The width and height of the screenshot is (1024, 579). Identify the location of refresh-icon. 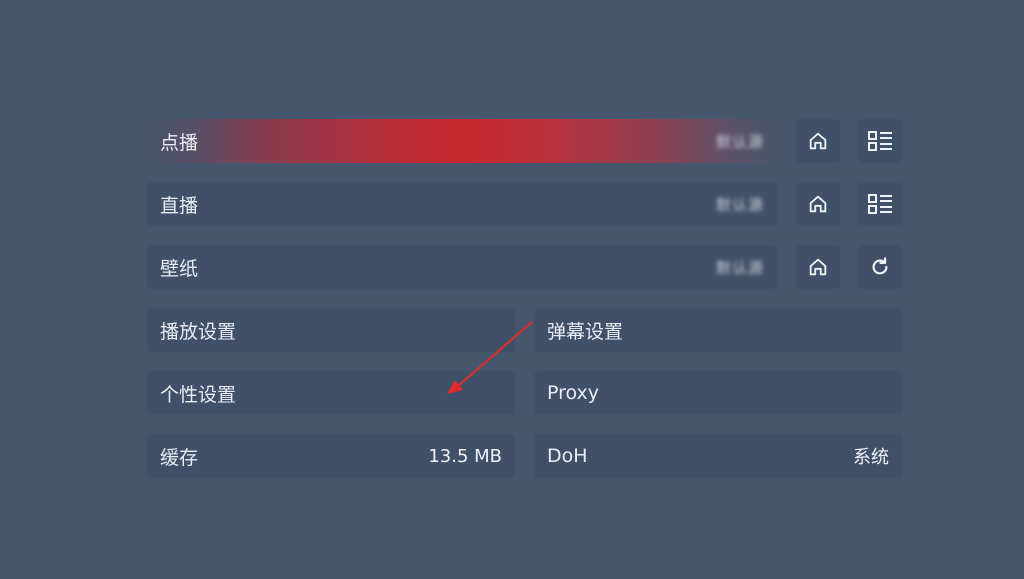
(880, 266).